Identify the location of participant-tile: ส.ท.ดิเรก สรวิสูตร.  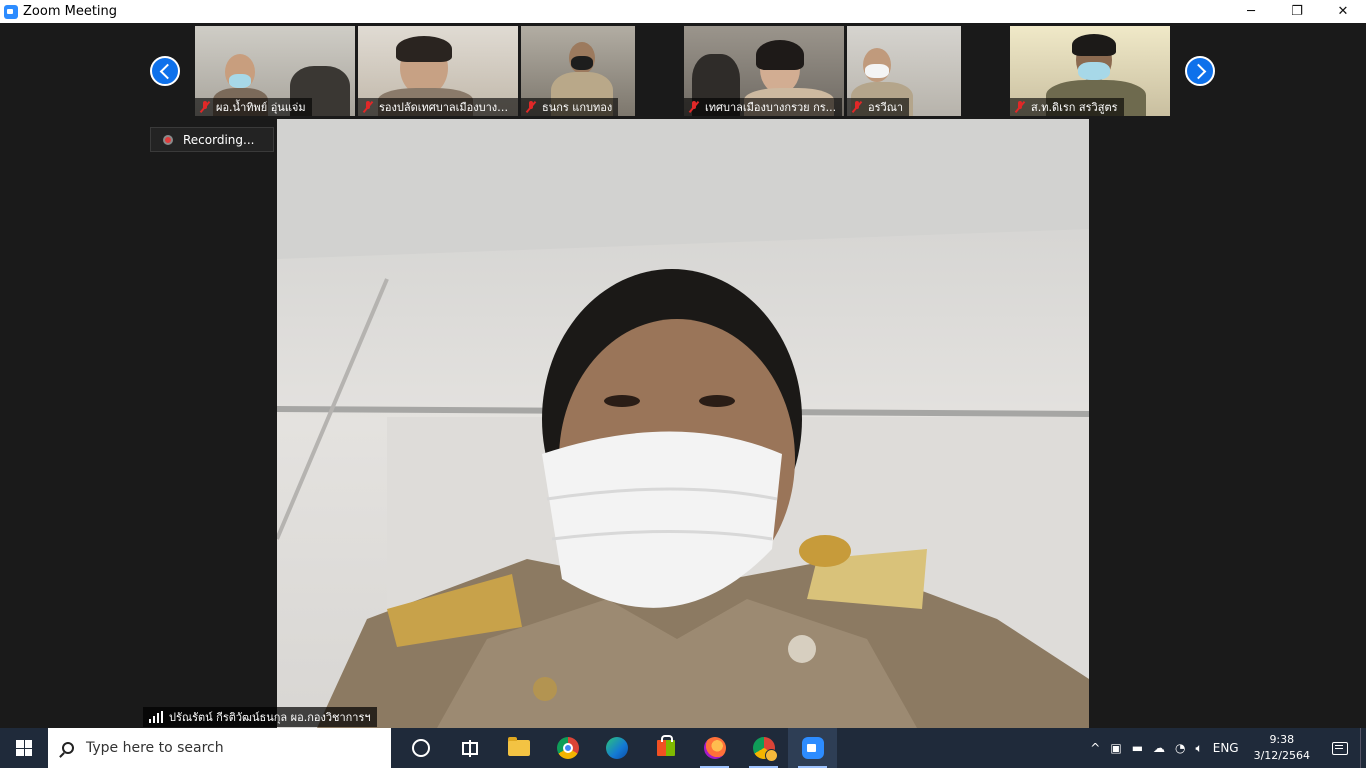
(1090, 71).